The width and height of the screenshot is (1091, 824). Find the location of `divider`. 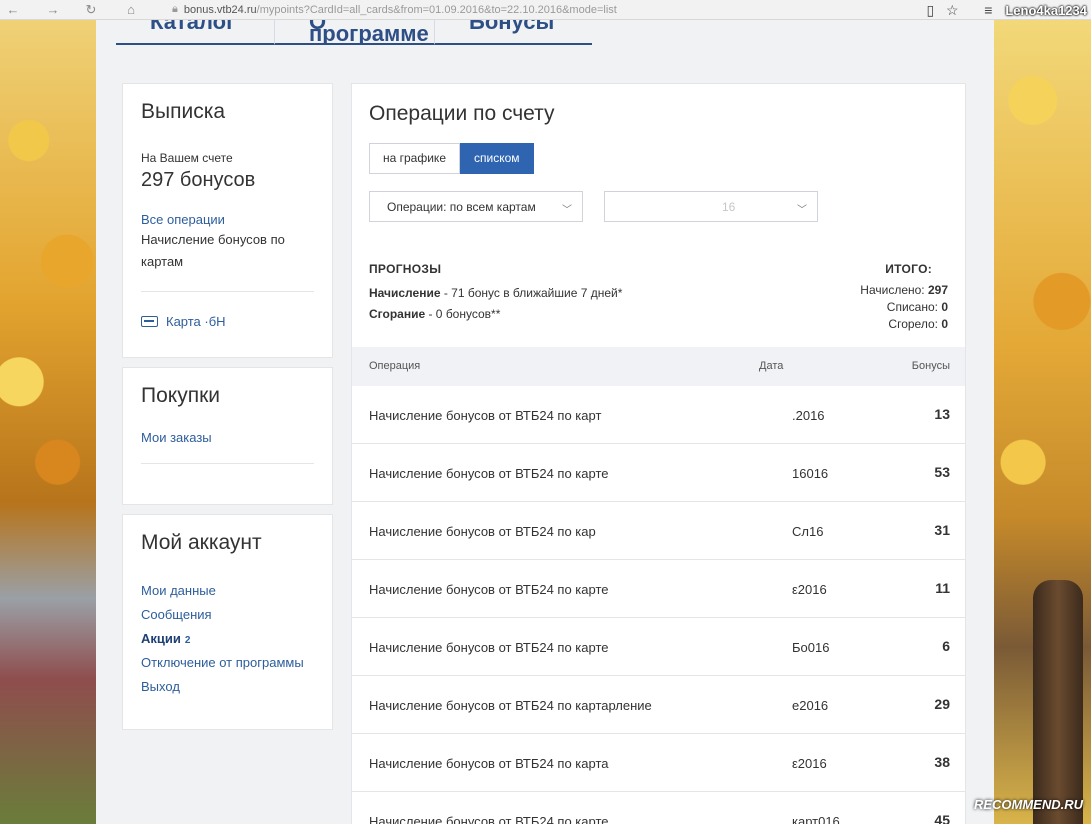

divider is located at coordinates (227, 463).